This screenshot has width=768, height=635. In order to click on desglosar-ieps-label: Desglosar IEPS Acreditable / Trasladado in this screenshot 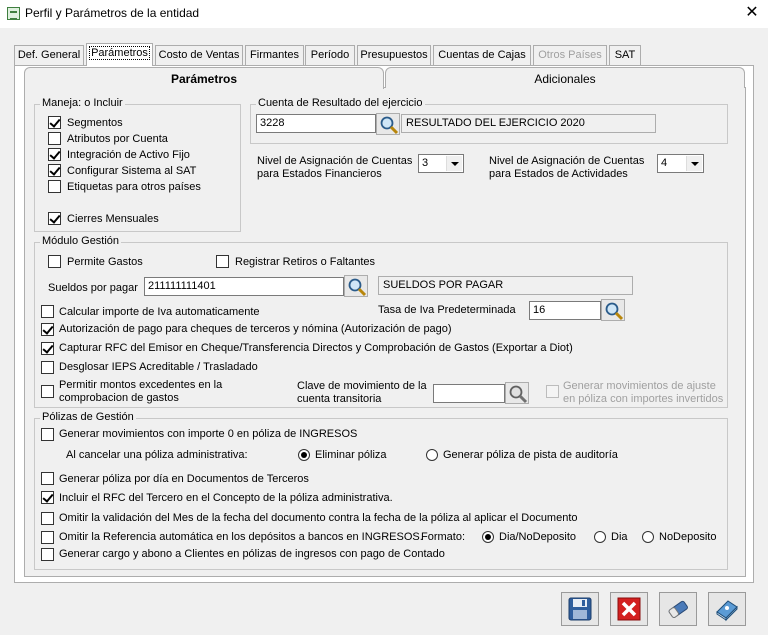, I will do `click(158, 367)`.